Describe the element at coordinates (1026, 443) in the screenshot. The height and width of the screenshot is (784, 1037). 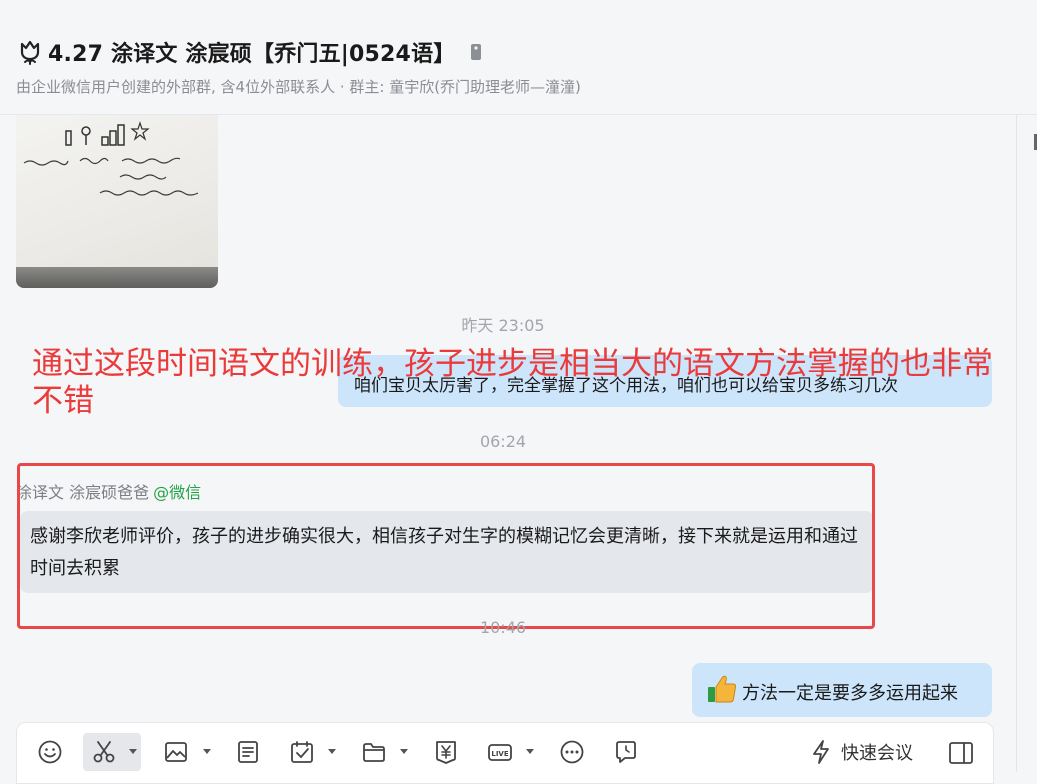
I see `side-panel-edge` at that location.